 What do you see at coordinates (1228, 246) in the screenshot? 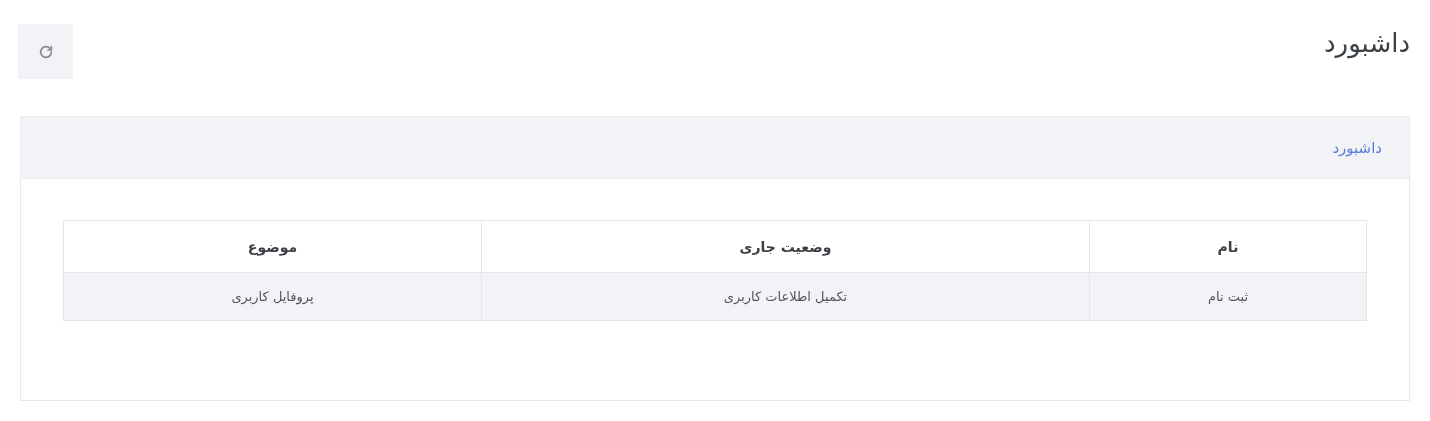
I see `column-header: نام` at bounding box center [1228, 246].